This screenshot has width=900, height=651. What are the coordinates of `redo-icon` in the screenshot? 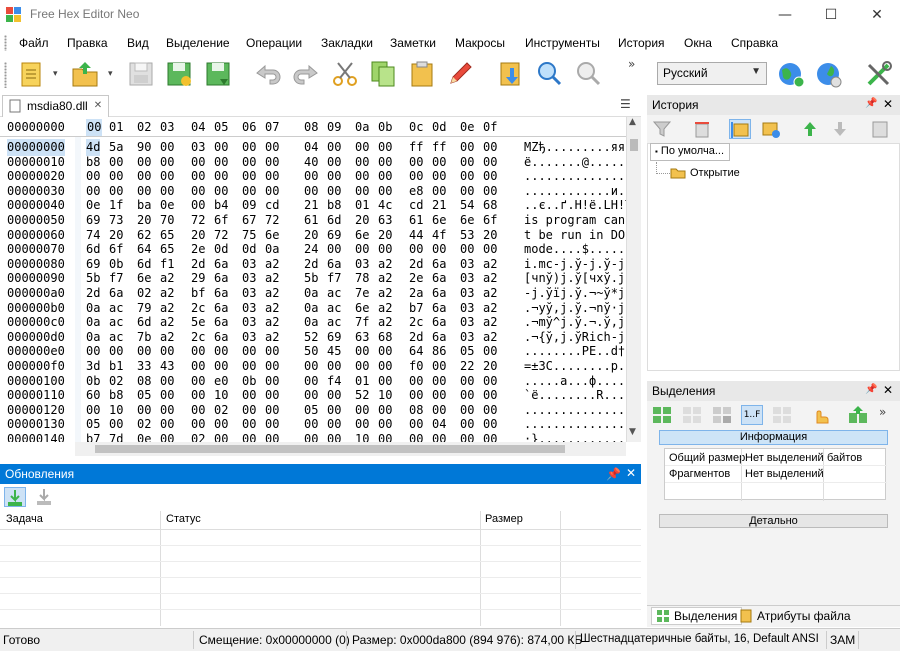 It's located at (306, 74).